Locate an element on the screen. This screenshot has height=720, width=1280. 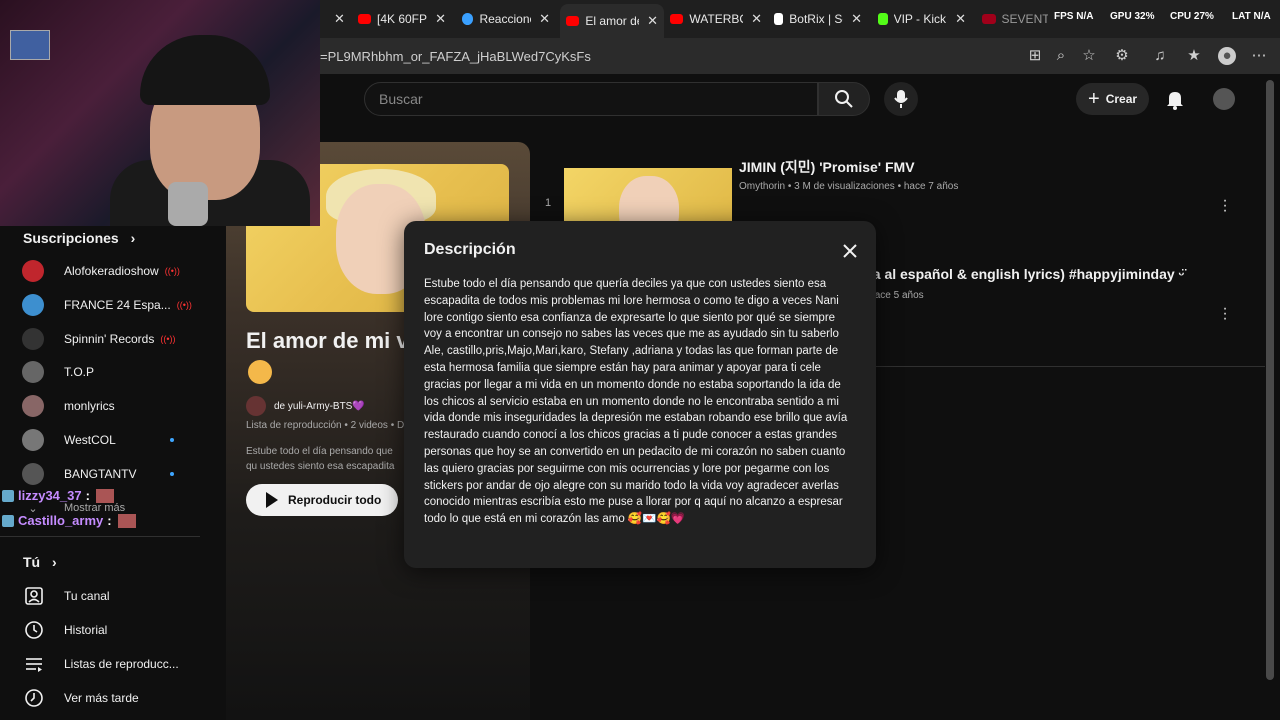
sidebar-item-history: Historial is located at coordinates (64, 630).